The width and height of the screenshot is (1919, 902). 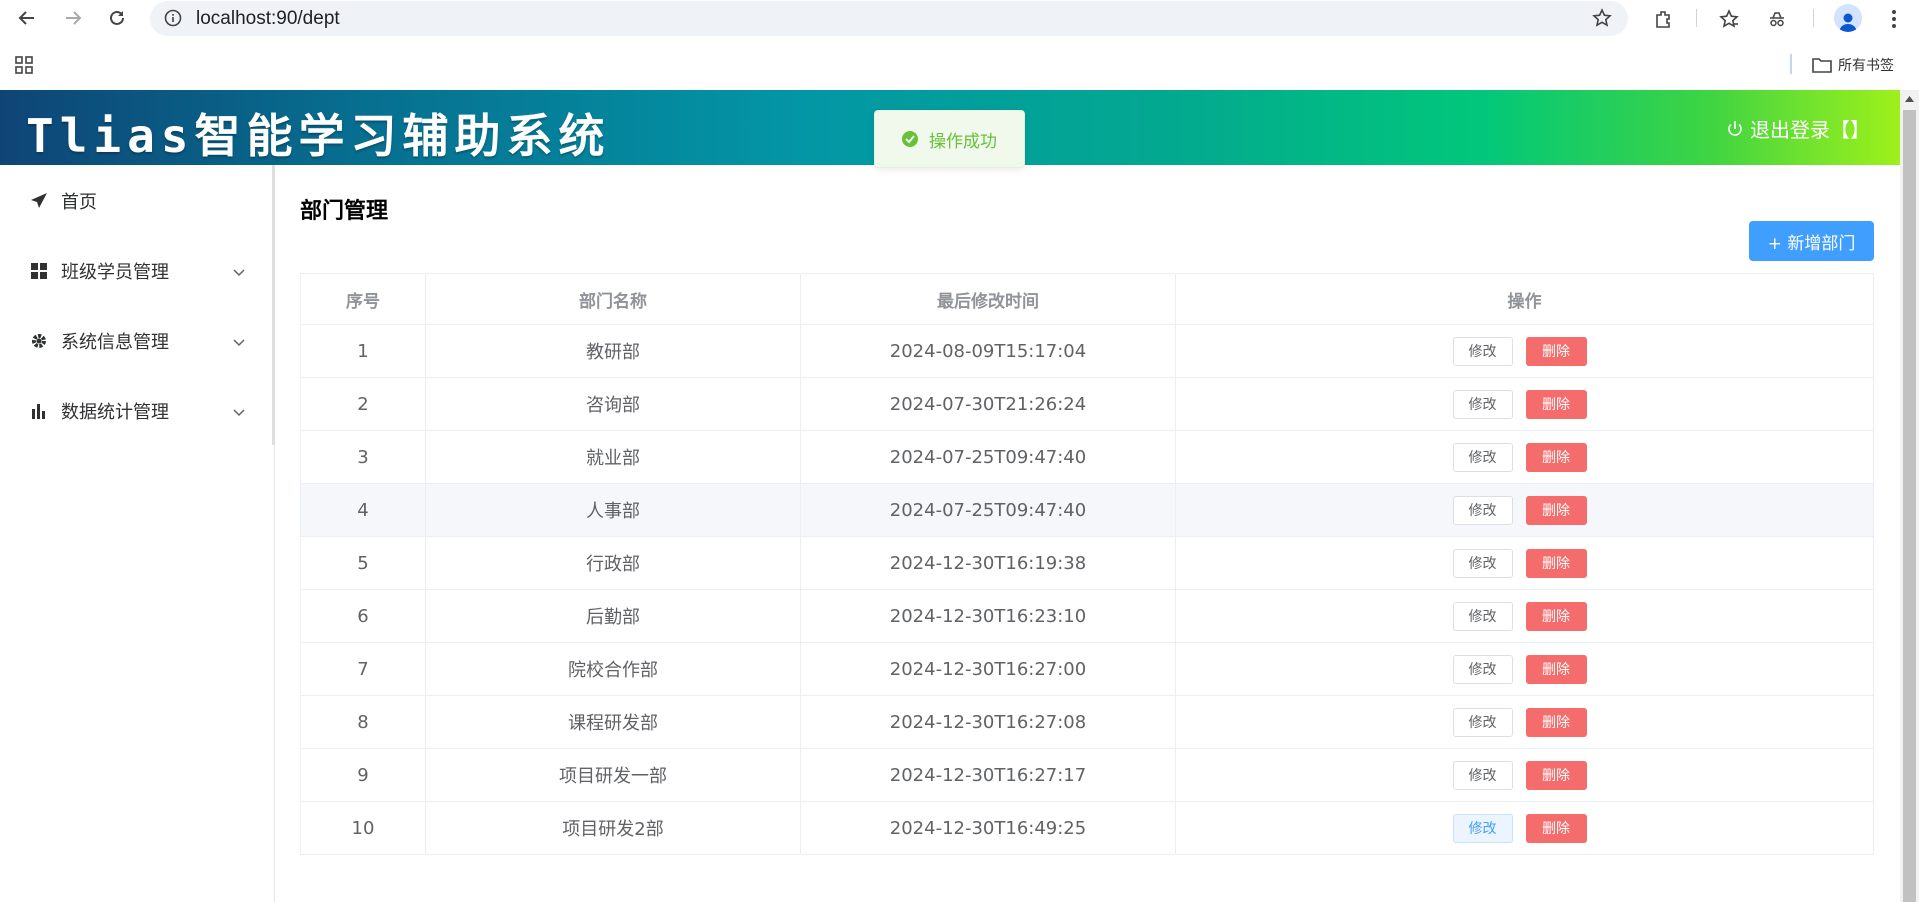 I want to click on row-no: 9, so click(x=363, y=775).